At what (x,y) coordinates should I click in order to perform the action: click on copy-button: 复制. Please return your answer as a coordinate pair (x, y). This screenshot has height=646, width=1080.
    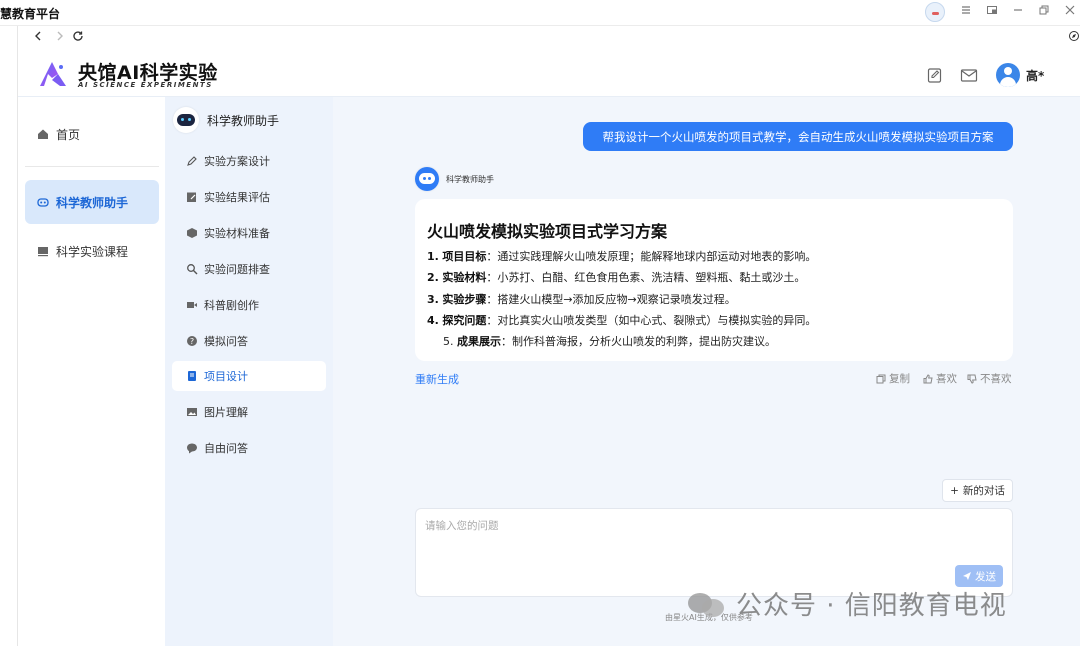
    Looking at the image, I should click on (893, 378).